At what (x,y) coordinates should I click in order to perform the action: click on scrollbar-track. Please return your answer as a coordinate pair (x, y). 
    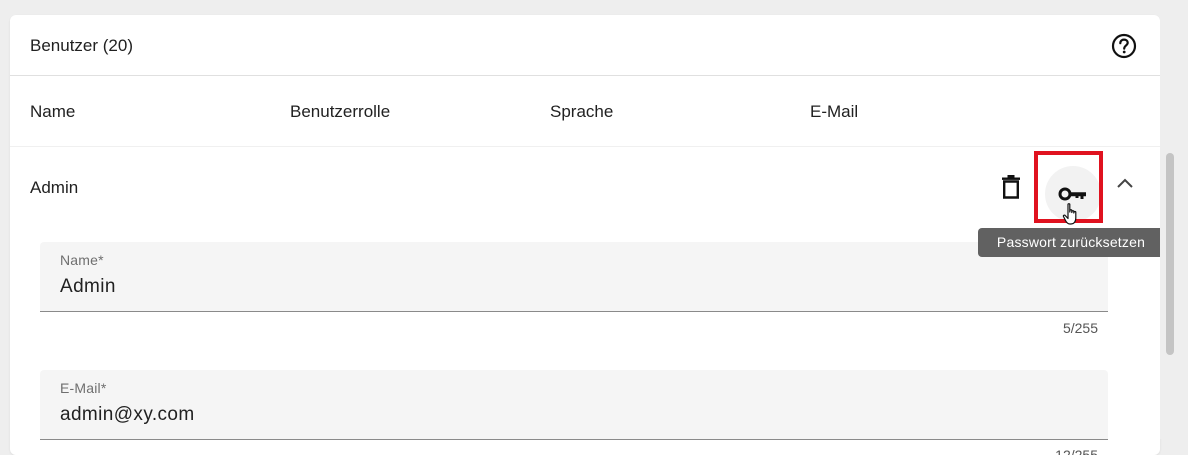
    Looking at the image, I should click on (1174, 219).